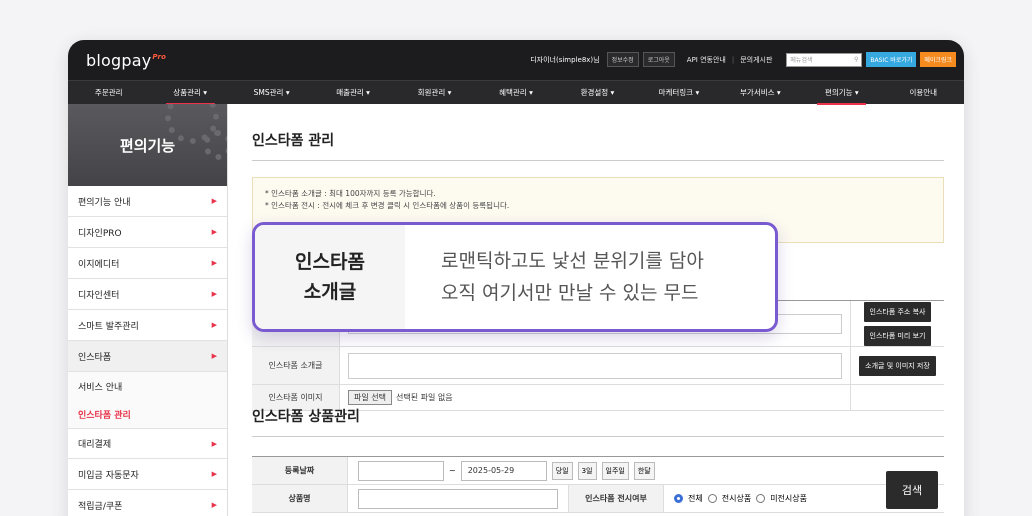 The image size is (1032, 516). Describe the element at coordinates (706, 60) in the screenshot. I see `api-guide-link: API 연동안내` at that location.